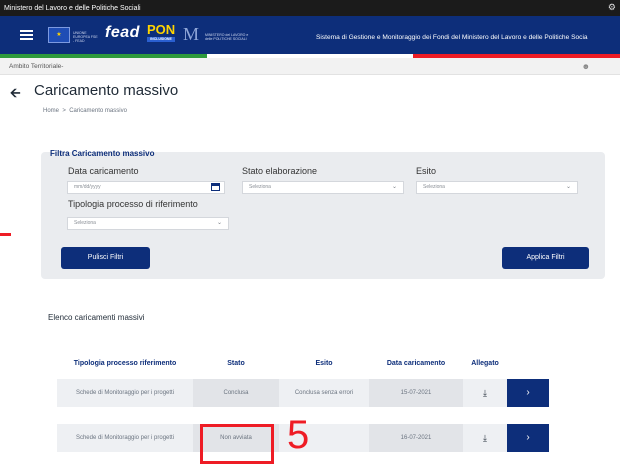 This screenshot has width=620, height=464. What do you see at coordinates (310, 66) in the screenshot?
I see `ambito-bar: Ambito Territoriale- ☻` at bounding box center [310, 66].